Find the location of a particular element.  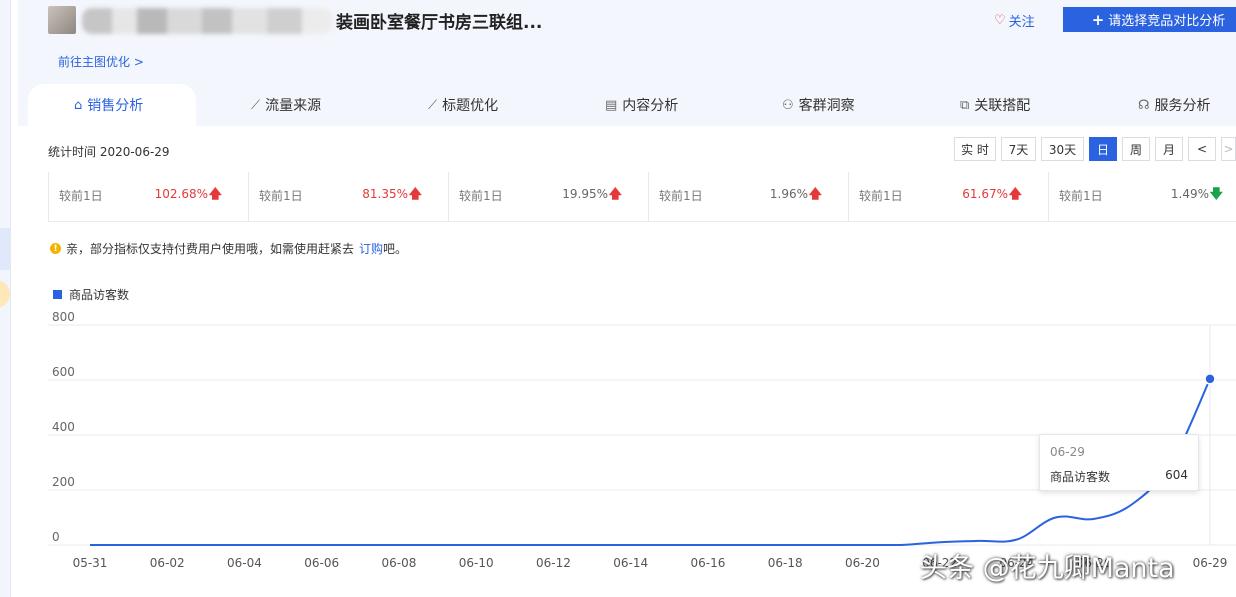

range-30day-button: 30天 is located at coordinates (1062, 149).